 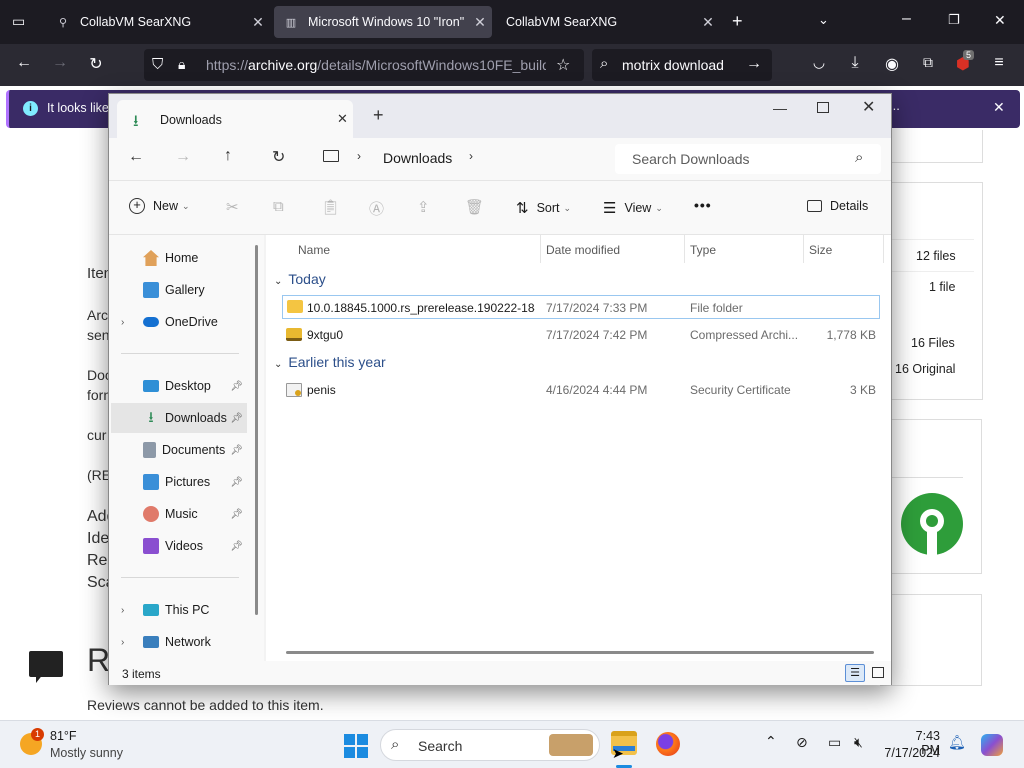 I want to click on file-count: 16 Original, so click(x=925, y=369).